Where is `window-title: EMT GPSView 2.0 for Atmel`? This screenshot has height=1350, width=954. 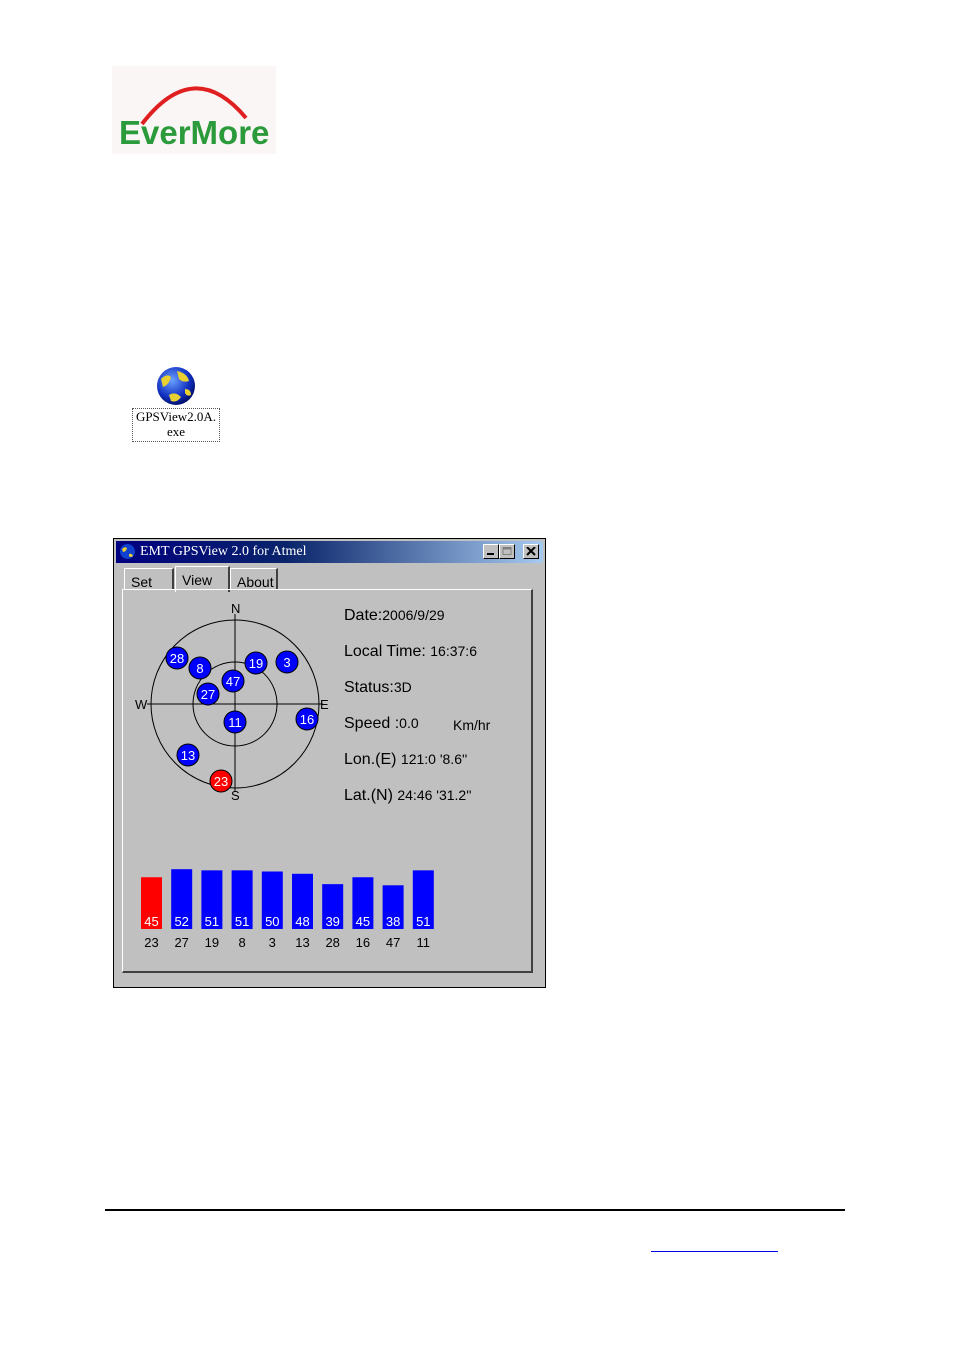 window-title: EMT GPSView 2.0 for Atmel is located at coordinates (223, 551).